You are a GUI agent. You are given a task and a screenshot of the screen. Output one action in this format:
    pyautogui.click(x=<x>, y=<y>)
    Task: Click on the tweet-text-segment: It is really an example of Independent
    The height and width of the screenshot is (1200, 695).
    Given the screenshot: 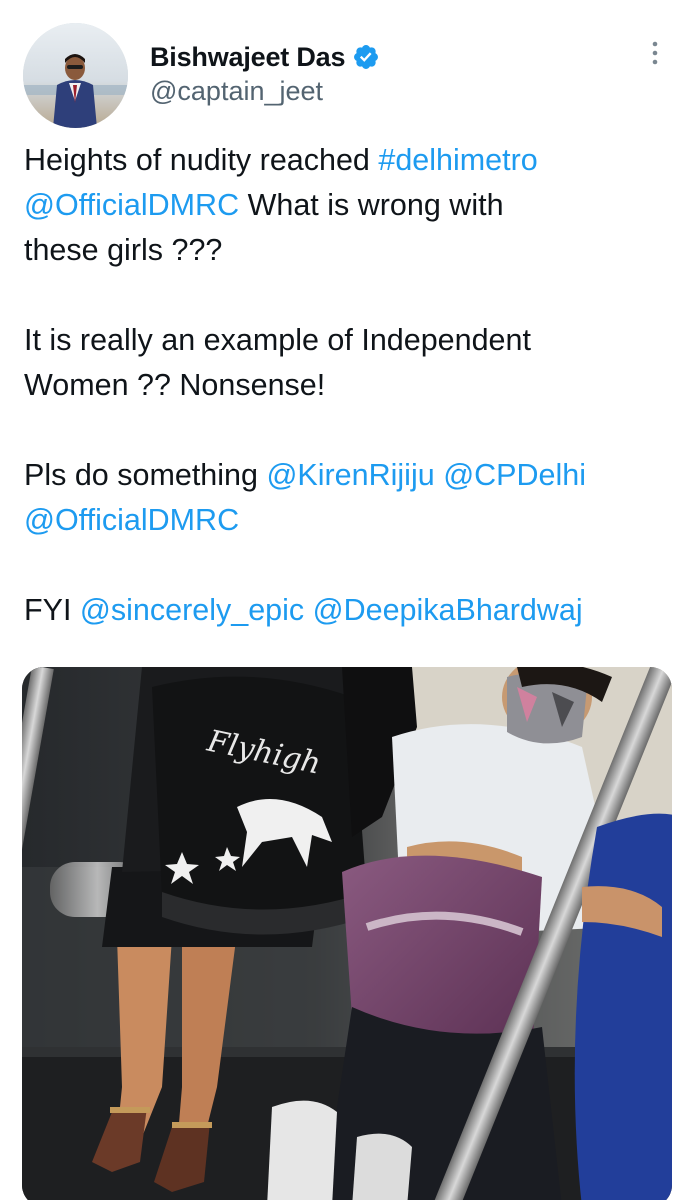 What is the action you would take?
    pyautogui.click(x=277, y=340)
    